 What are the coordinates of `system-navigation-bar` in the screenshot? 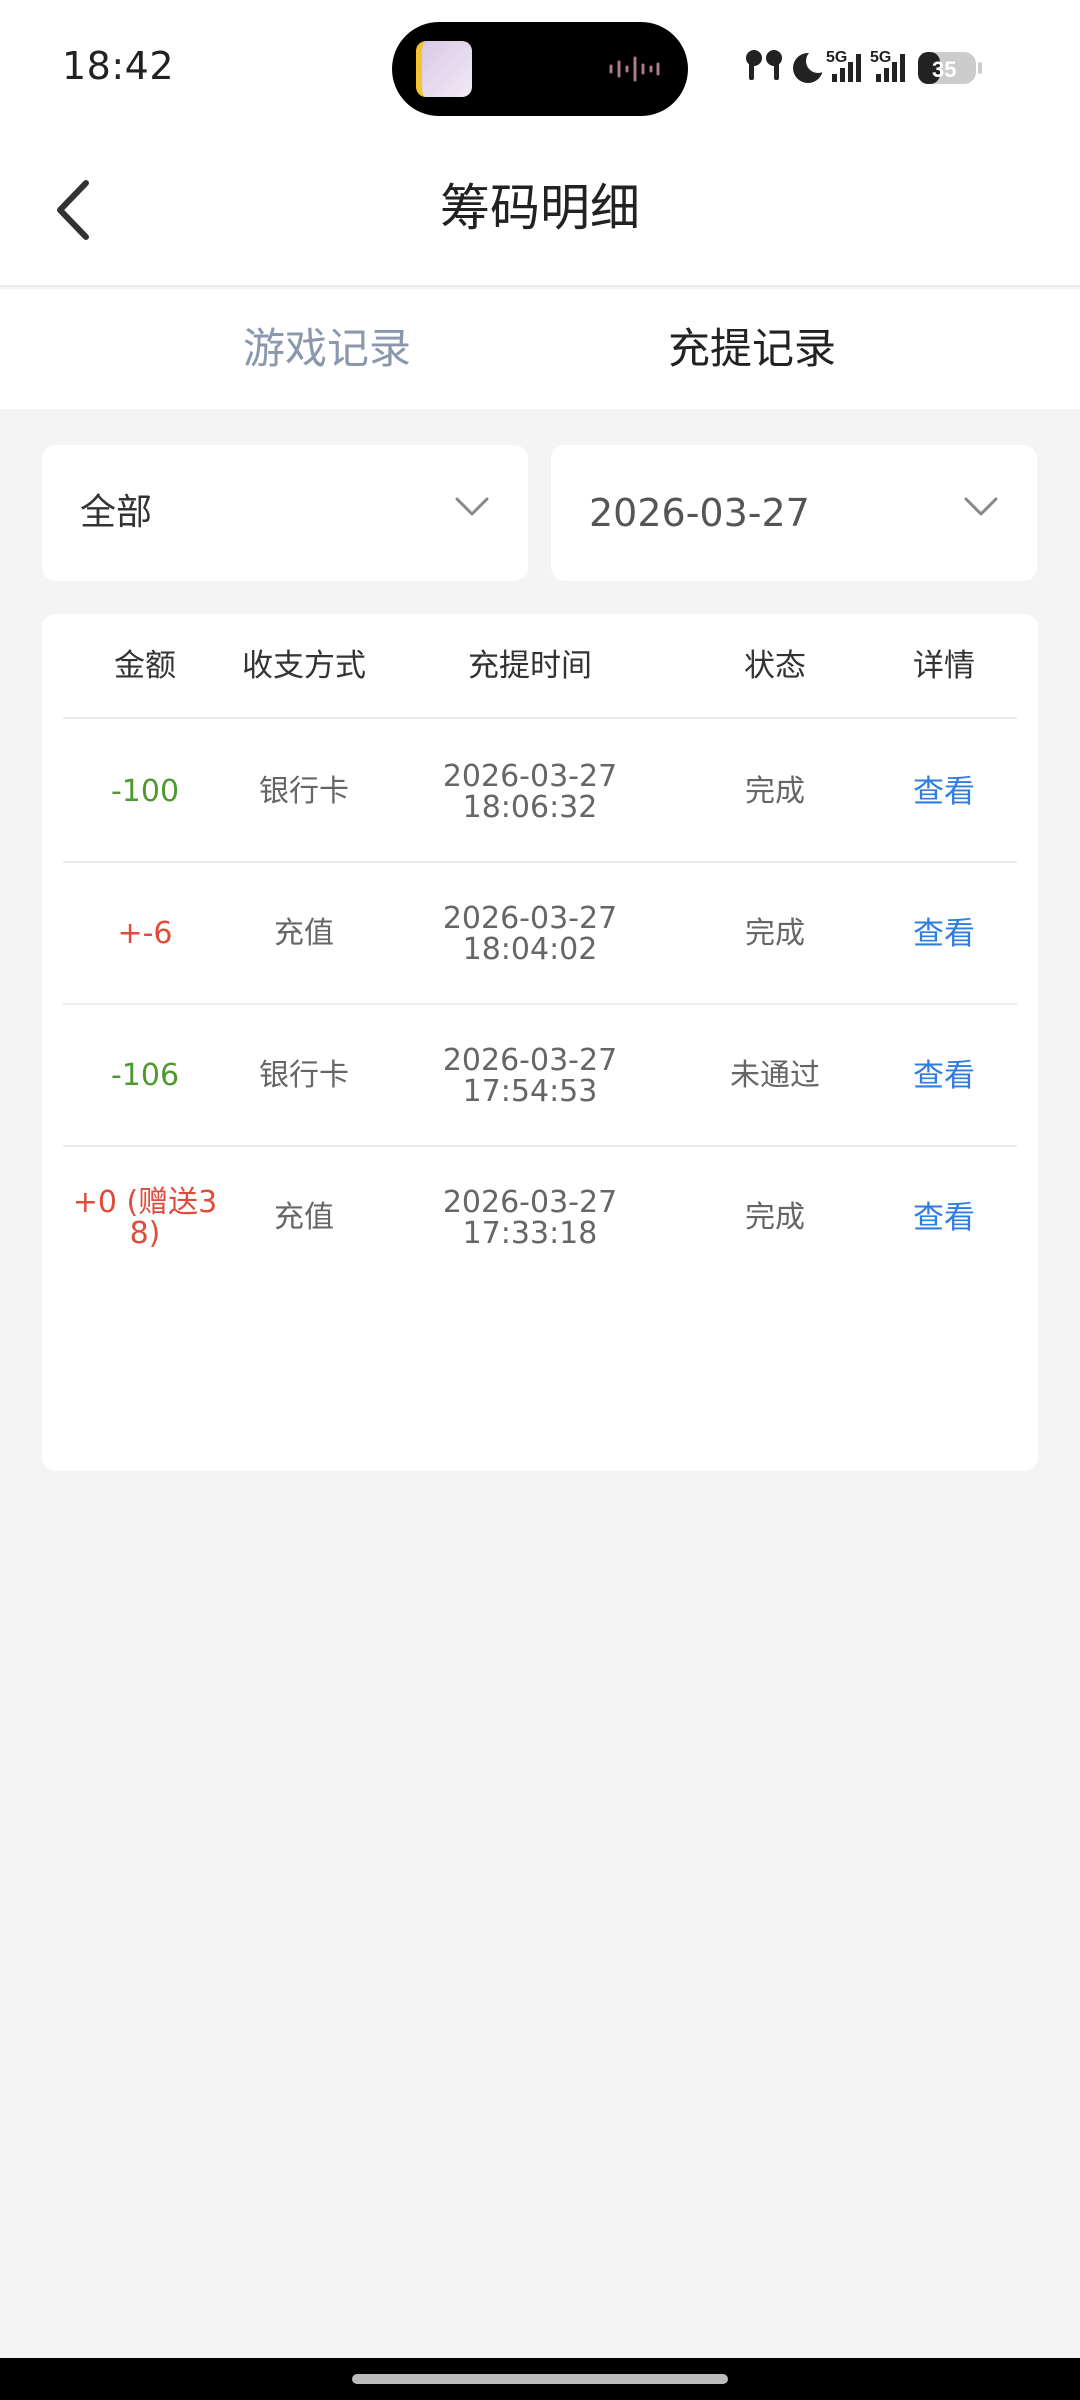 It's located at (540, 2379).